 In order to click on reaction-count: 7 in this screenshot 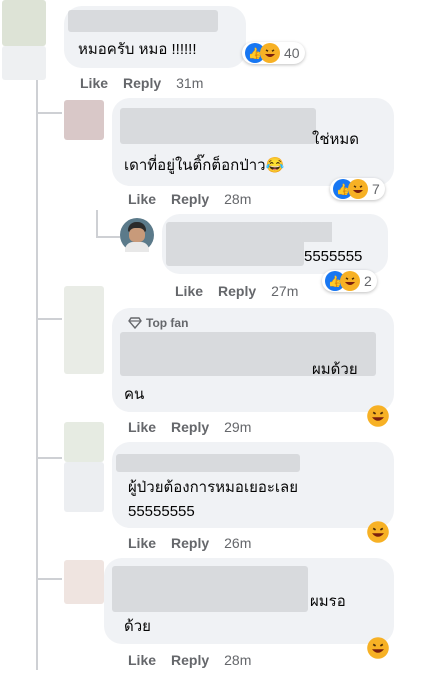, I will do `click(376, 189)`.